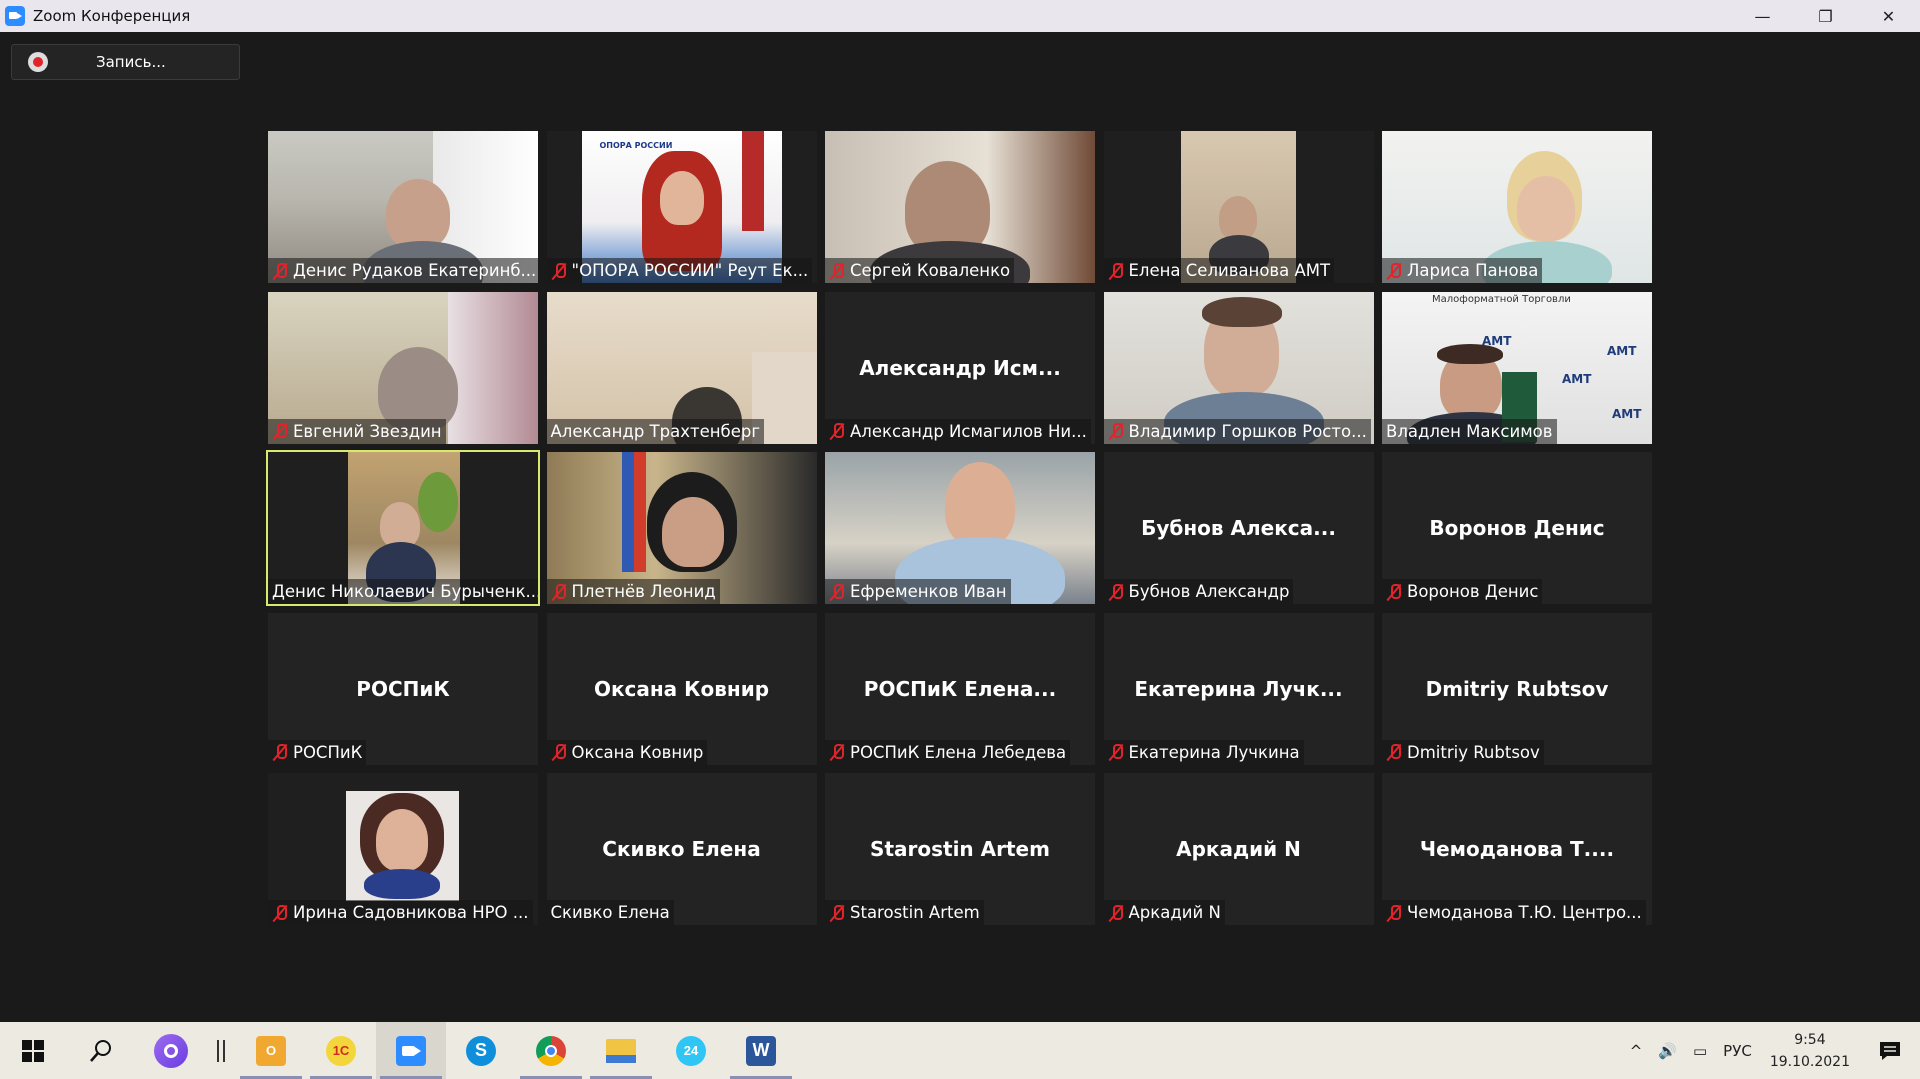  Describe the element at coordinates (1462, 591) in the screenshot. I see `participant-name-label: Воронов Денис` at that location.